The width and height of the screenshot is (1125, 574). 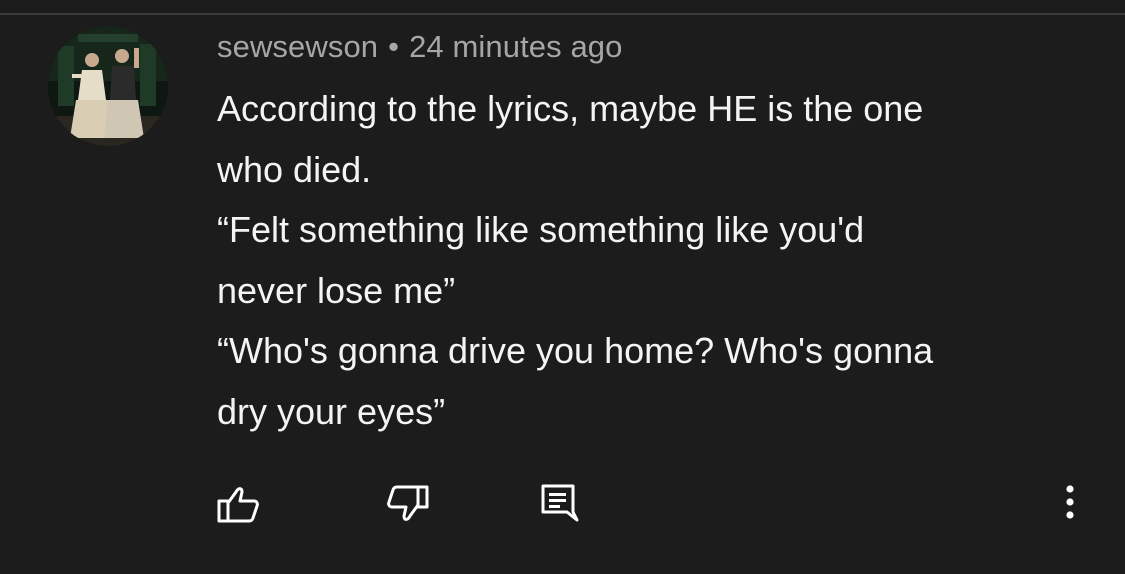 I want to click on avatar, so click(x=108, y=86).